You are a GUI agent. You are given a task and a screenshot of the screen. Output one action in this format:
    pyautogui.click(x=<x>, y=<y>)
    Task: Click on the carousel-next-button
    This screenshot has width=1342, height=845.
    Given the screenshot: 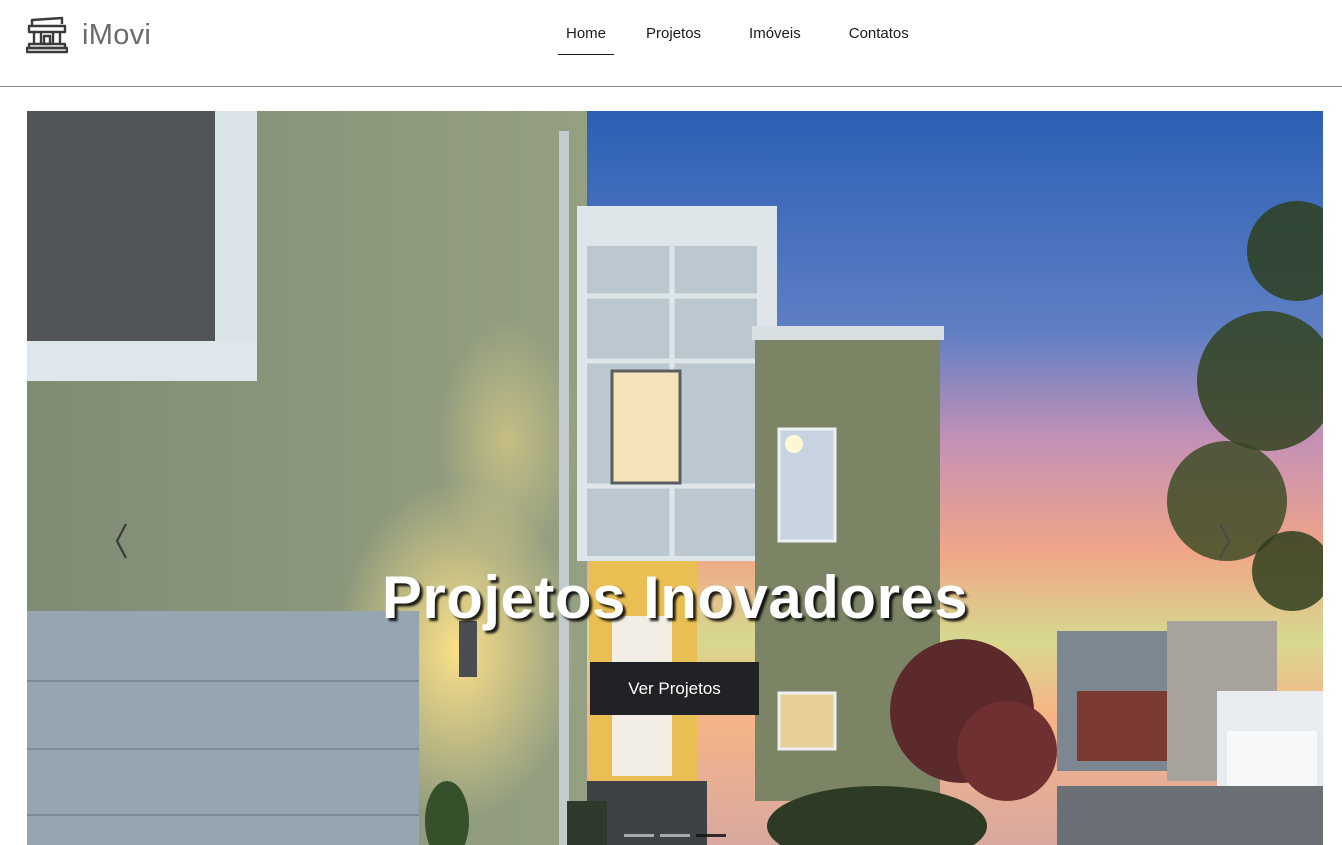 What is the action you would take?
    pyautogui.click(x=1224, y=541)
    